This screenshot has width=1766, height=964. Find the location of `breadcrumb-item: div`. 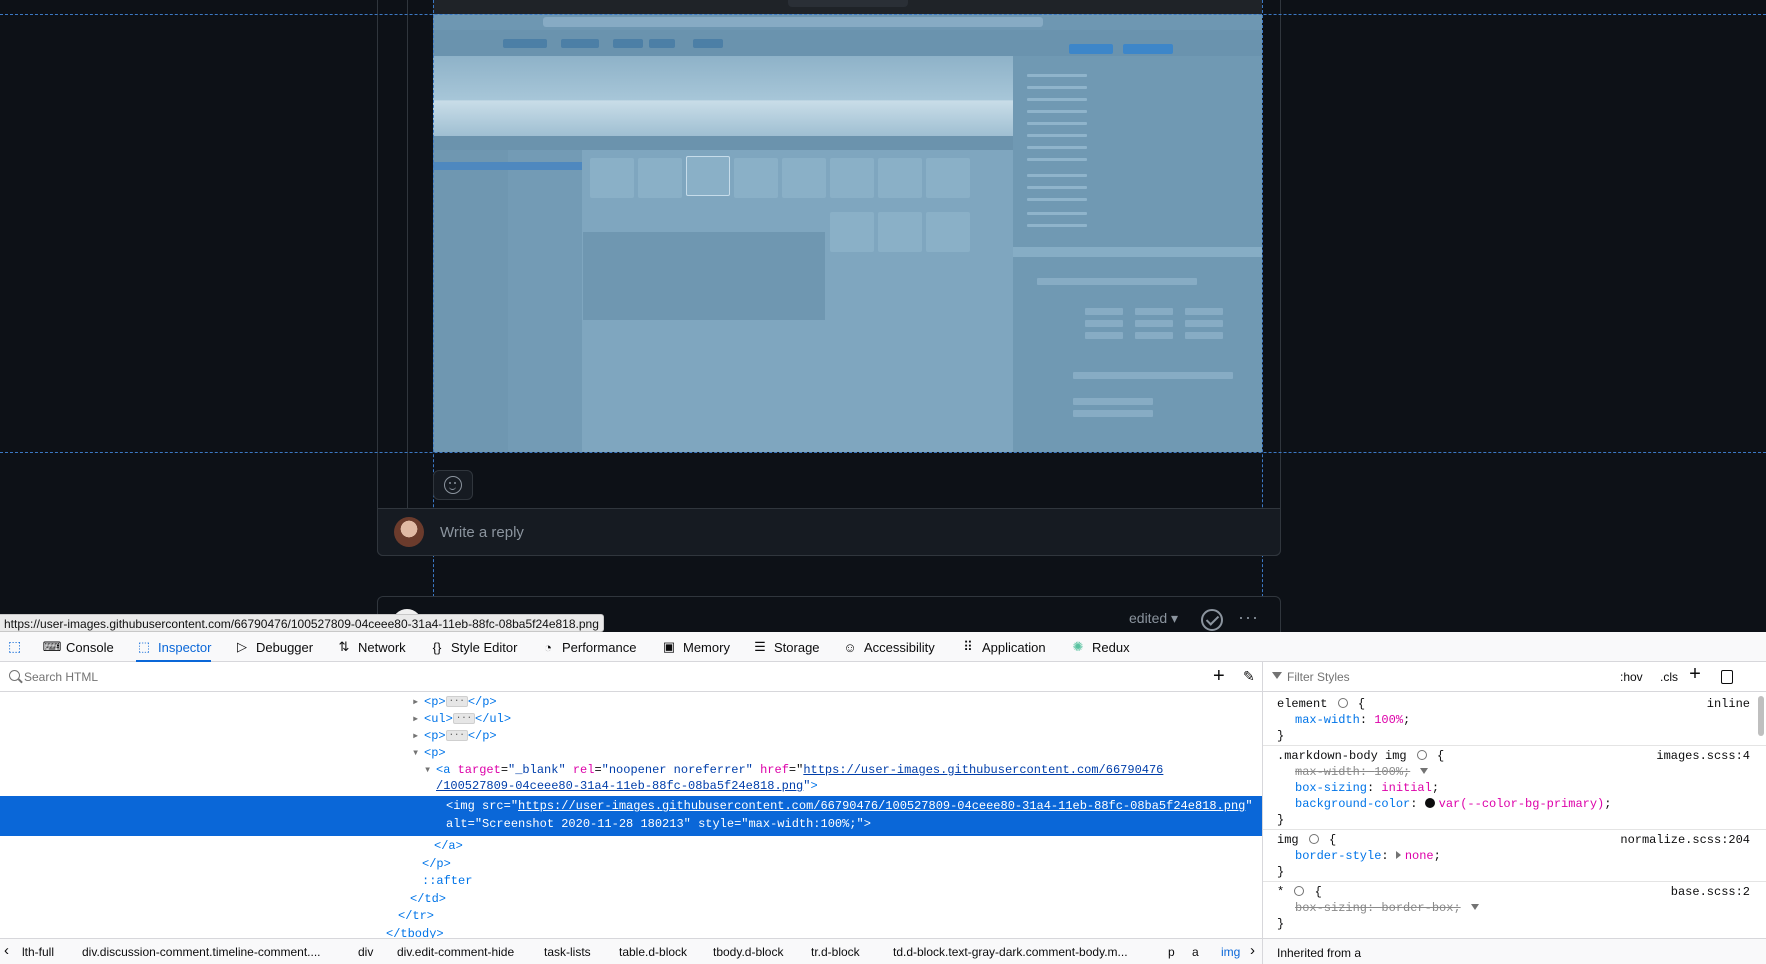

breadcrumb-item: div is located at coordinates (365, 952).